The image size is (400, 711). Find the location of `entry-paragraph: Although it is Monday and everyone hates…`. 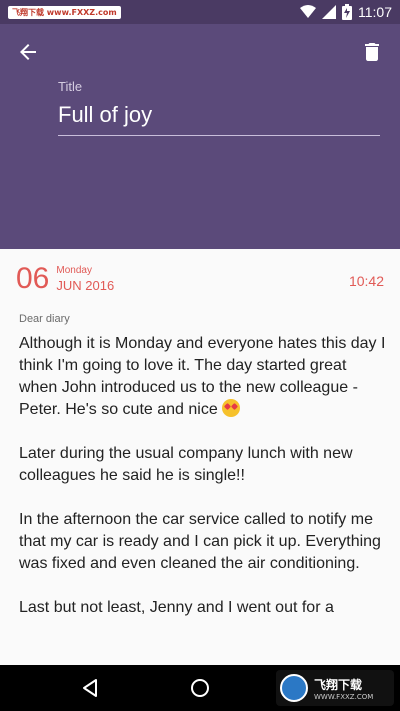

entry-paragraph: Although it is Monday and everyone hates… is located at coordinates (202, 376).